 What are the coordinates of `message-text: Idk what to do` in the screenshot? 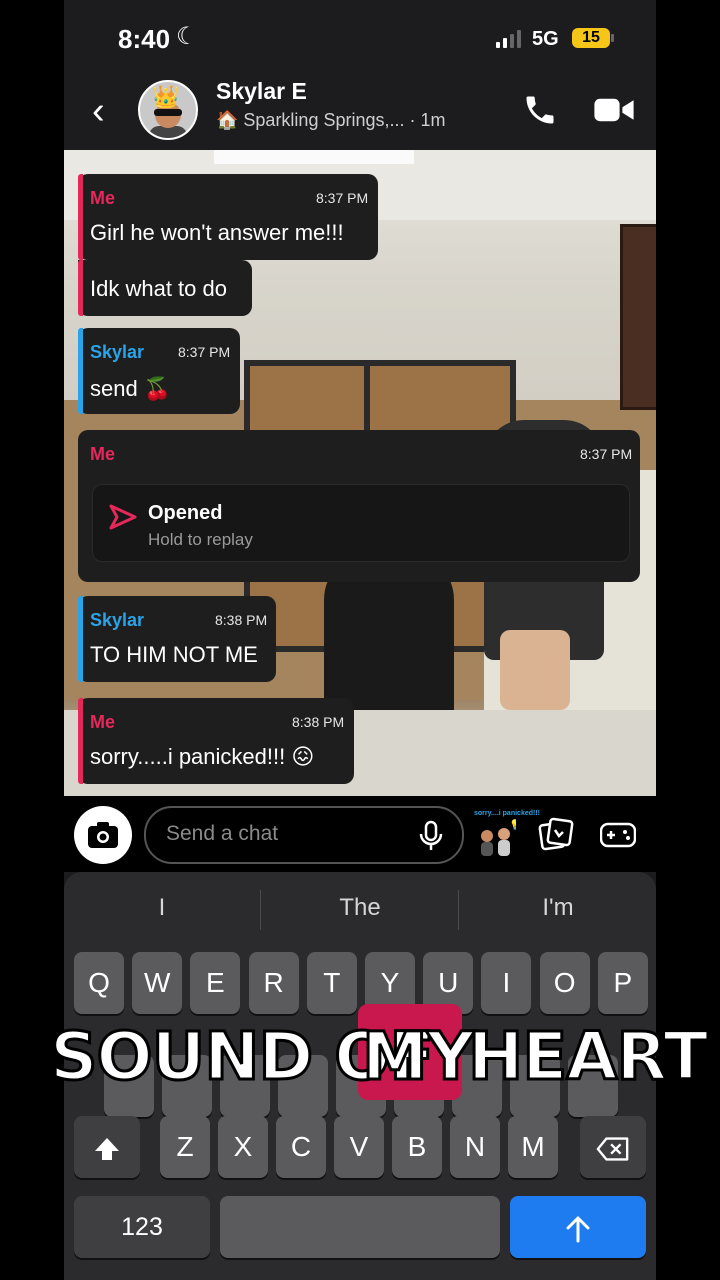 It's located at (158, 288).